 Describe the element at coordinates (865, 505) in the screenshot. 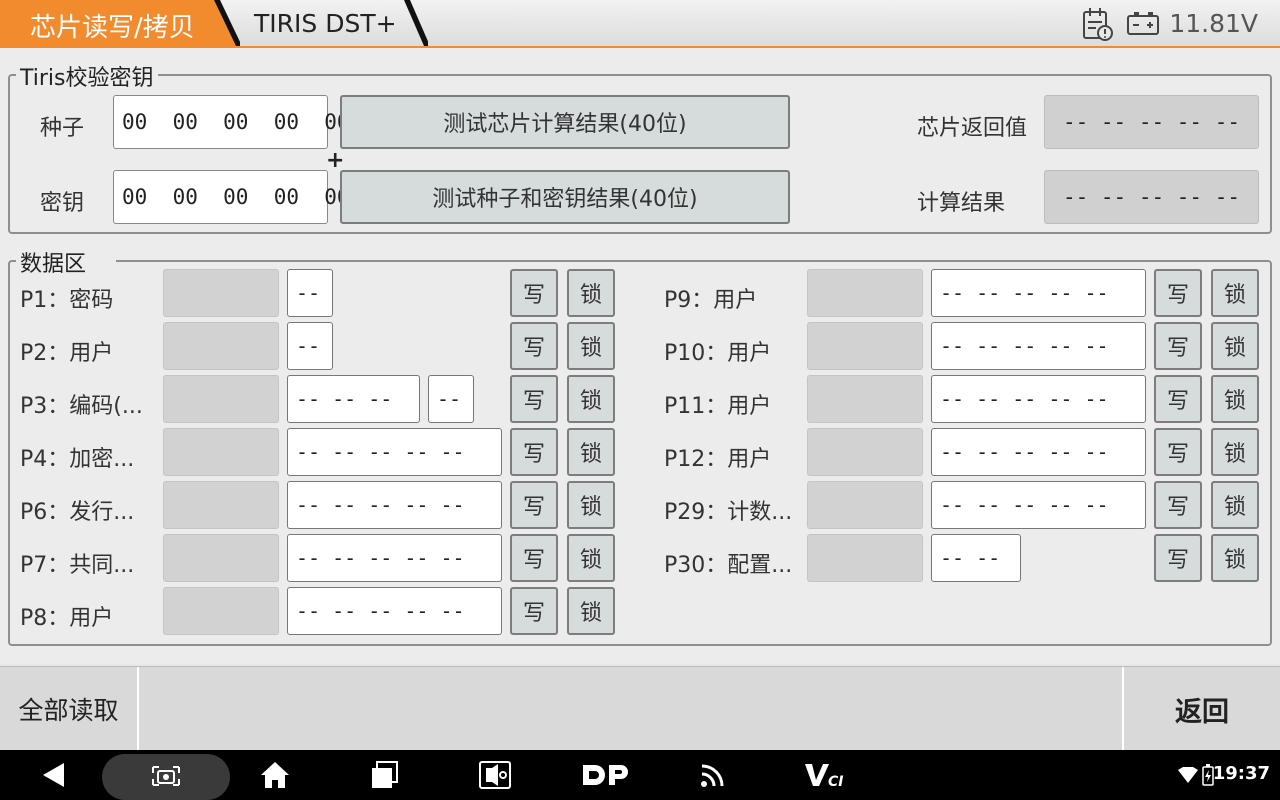

I see `row-status-p29` at that location.